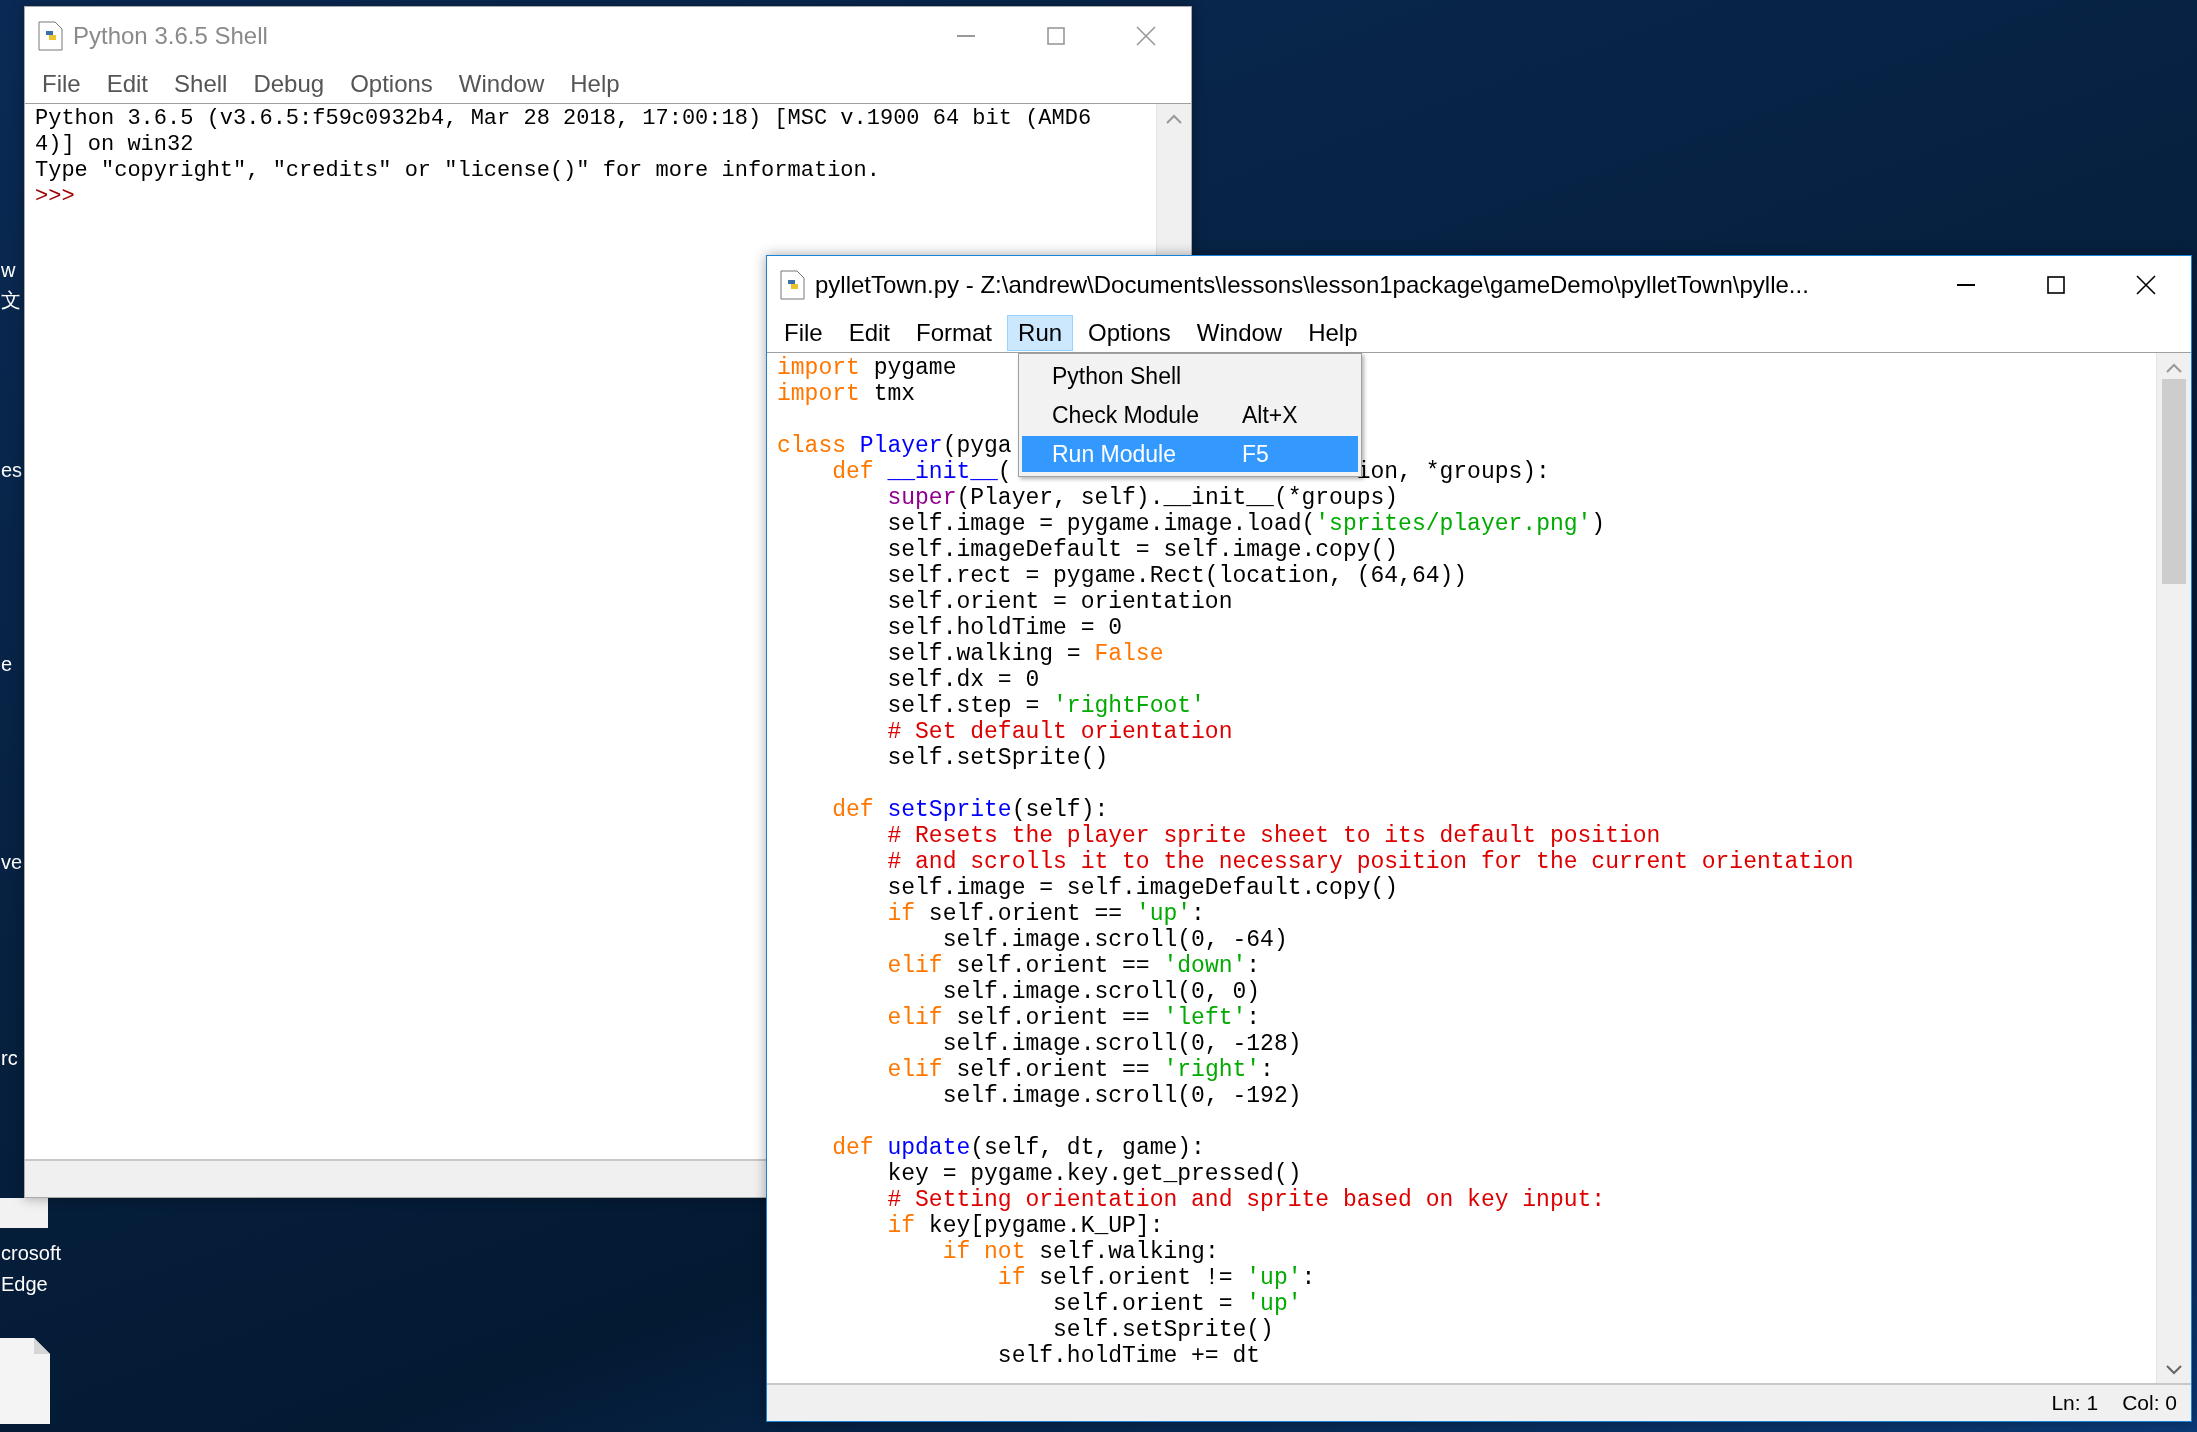  I want to click on window-title: Python 3.6.5 Shell, so click(171, 36).